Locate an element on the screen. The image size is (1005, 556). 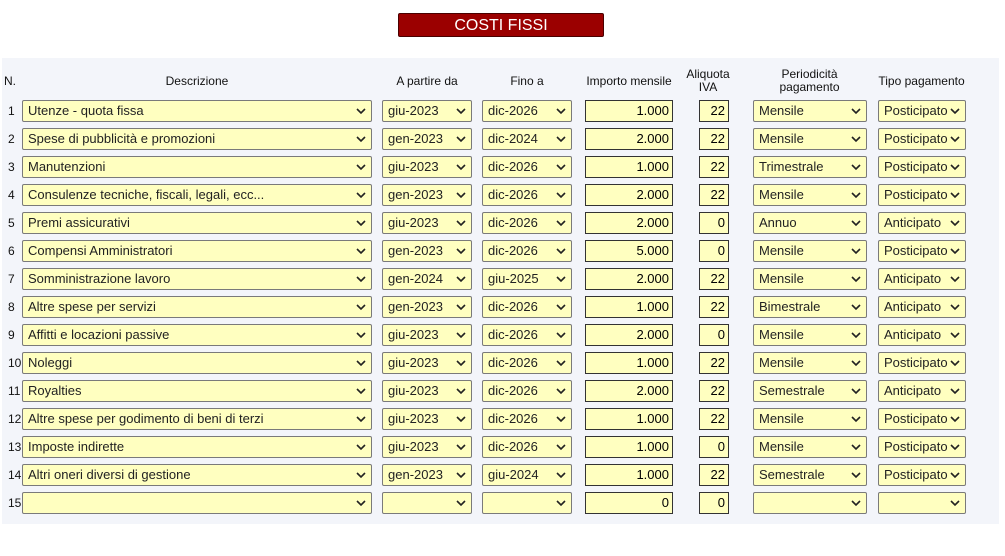
description-select: Altre spese per servizi is located at coordinates (197, 307).